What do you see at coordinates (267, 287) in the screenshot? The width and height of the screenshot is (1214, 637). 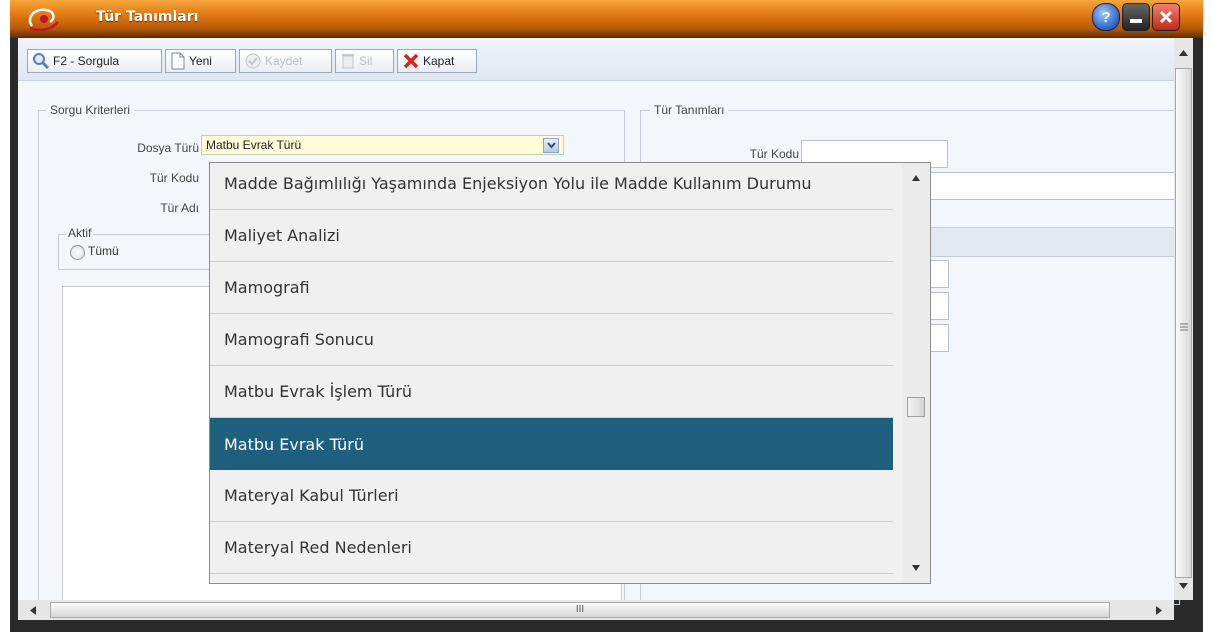 I see `dropdown-item-label: Mamografi` at bounding box center [267, 287].